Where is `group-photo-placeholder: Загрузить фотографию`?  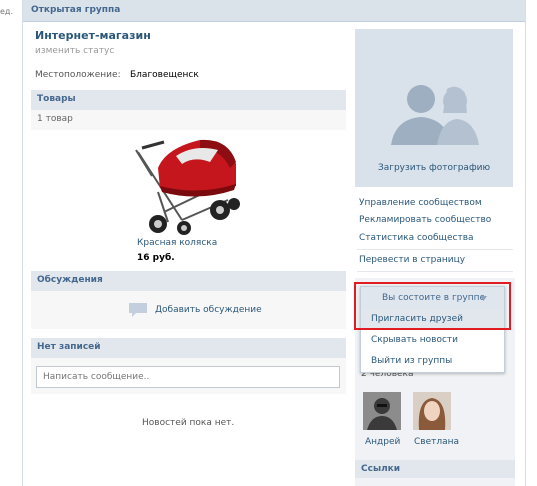 group-photo-placeholder: Загрузить фотографию is located at coordinates (434, 108).